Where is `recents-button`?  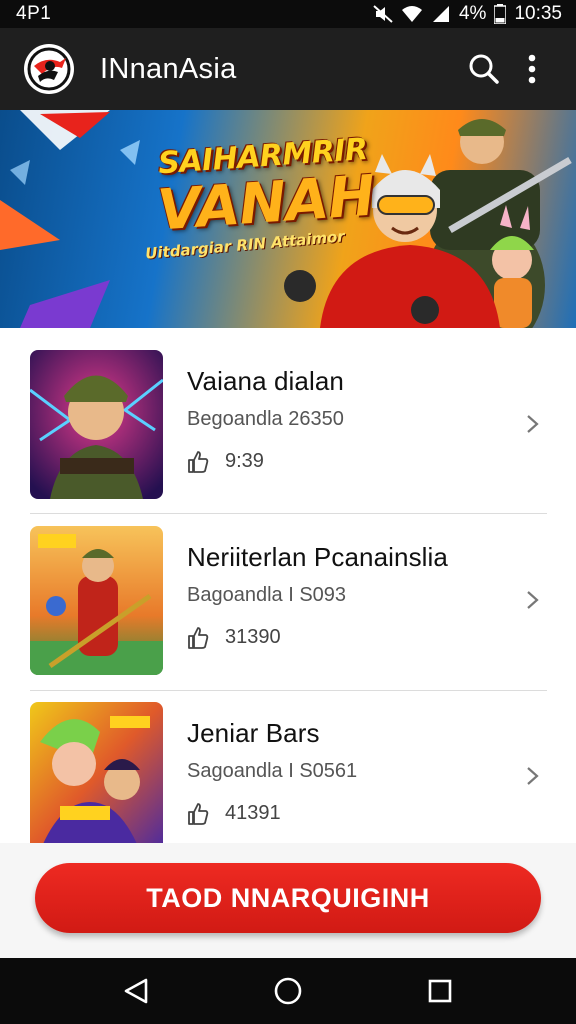 recents-button is located at coordinates (440, 991).